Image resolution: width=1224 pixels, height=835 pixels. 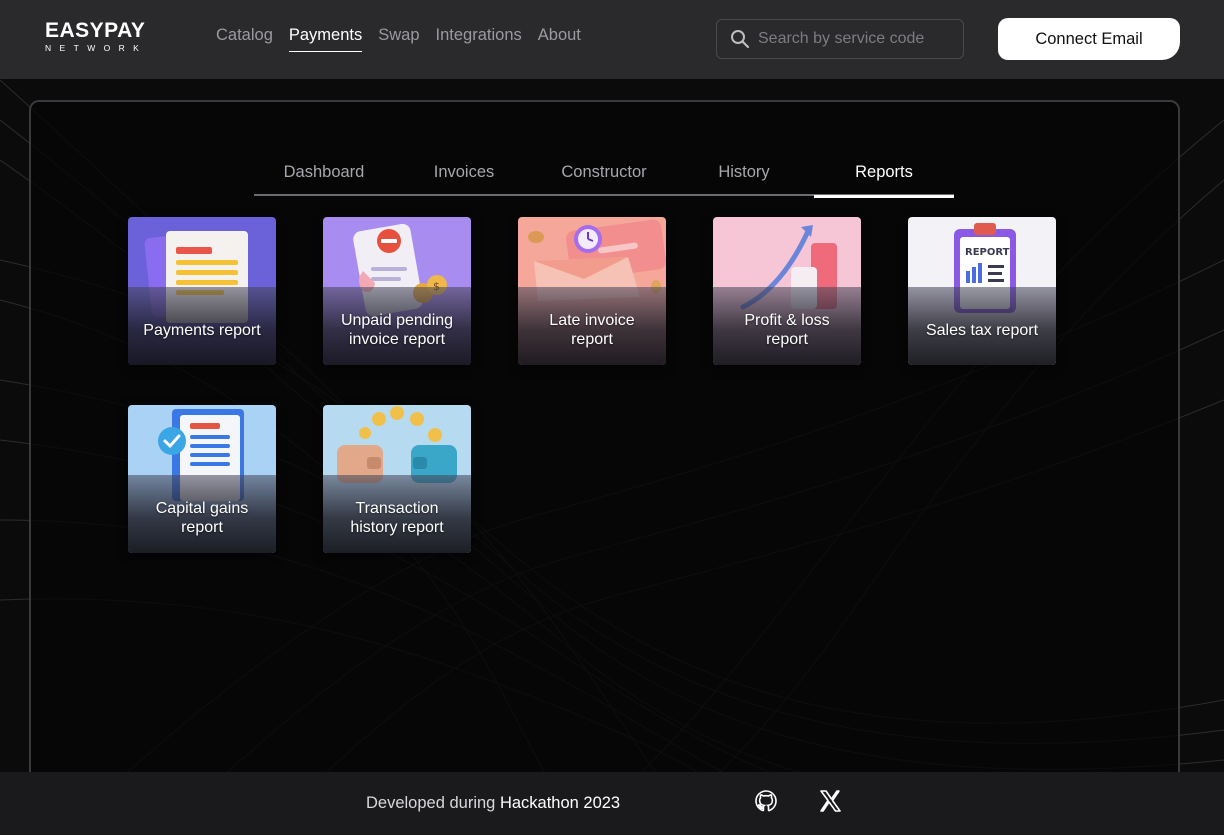 I want to click on card-label-line1: Sales tax report, so click(x=982, y=330).